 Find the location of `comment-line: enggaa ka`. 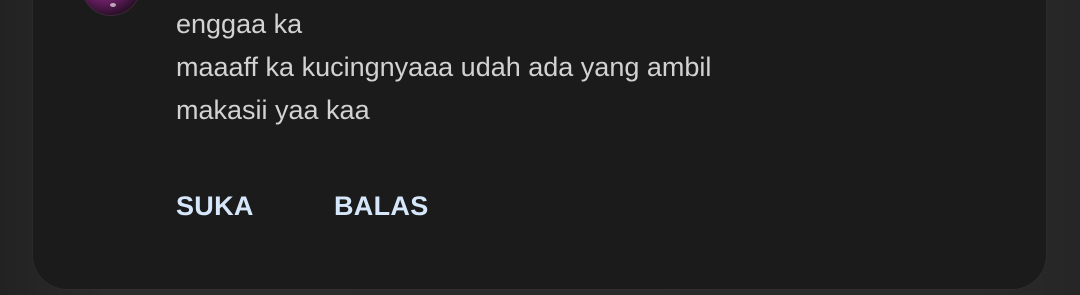

comment-line: enggaa ka is located at coordinates (239, 24).